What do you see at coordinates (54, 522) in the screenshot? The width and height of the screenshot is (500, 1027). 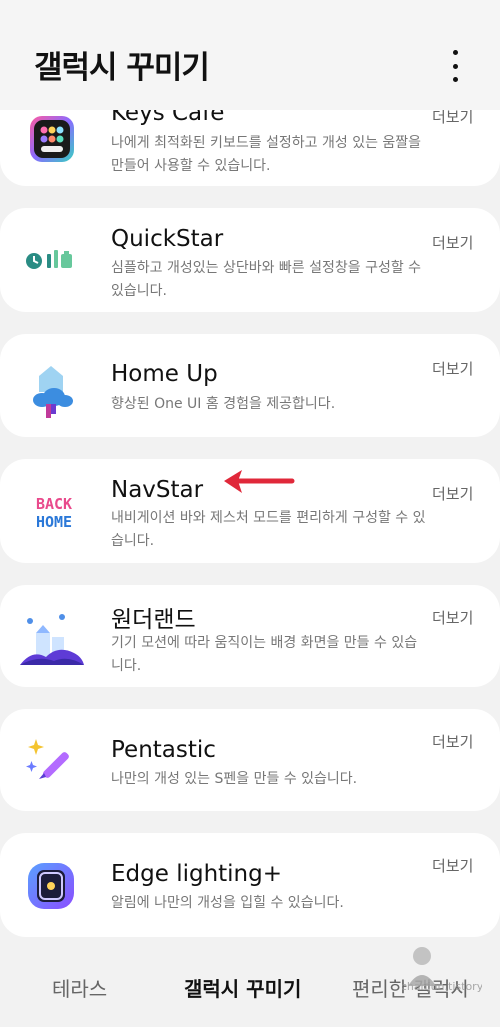 I see `navstar-home-text: HOME` at bounding box center [54, 522].